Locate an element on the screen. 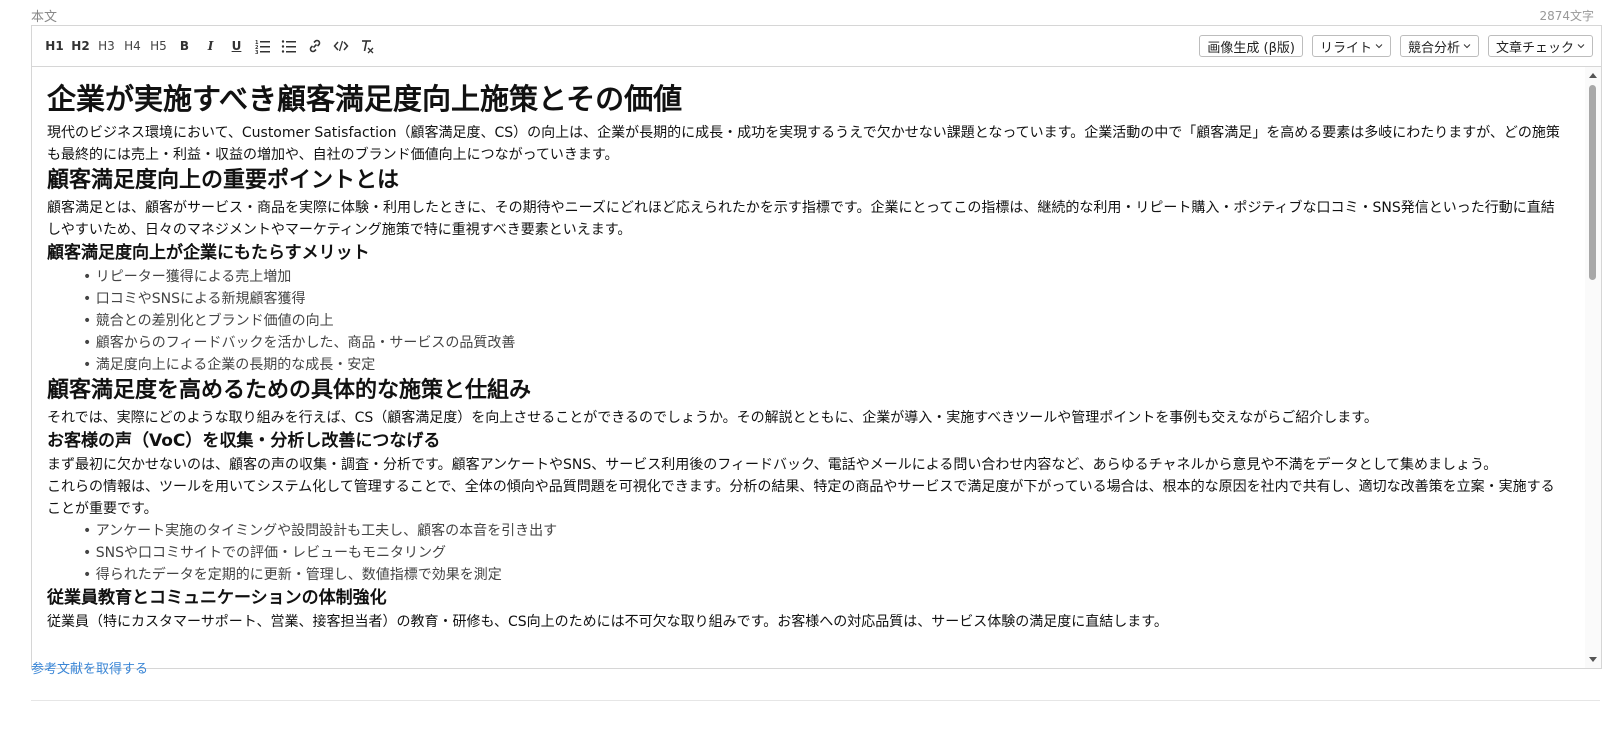  link-button is located at coordinates (314, 46).